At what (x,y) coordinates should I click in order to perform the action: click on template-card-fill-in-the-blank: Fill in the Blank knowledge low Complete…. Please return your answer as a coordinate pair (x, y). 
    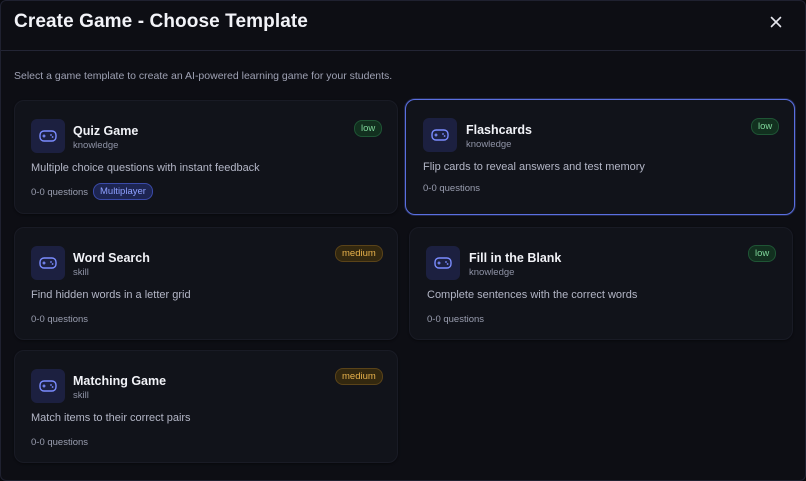
    Looking at the image, I should click on (601, 283).